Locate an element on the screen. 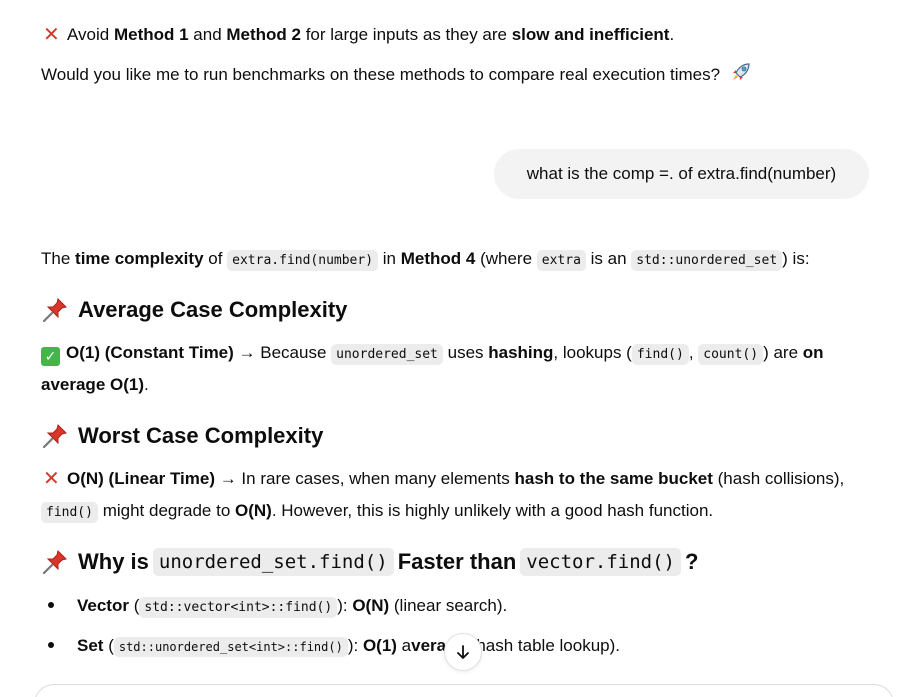  worst-text: might degrade to is located at coordinates (166, 510).